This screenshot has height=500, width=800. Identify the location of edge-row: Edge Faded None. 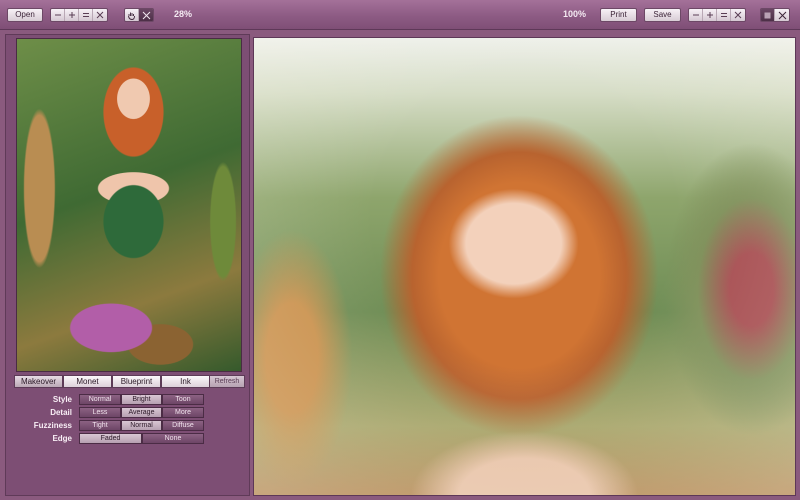
(128, 439).